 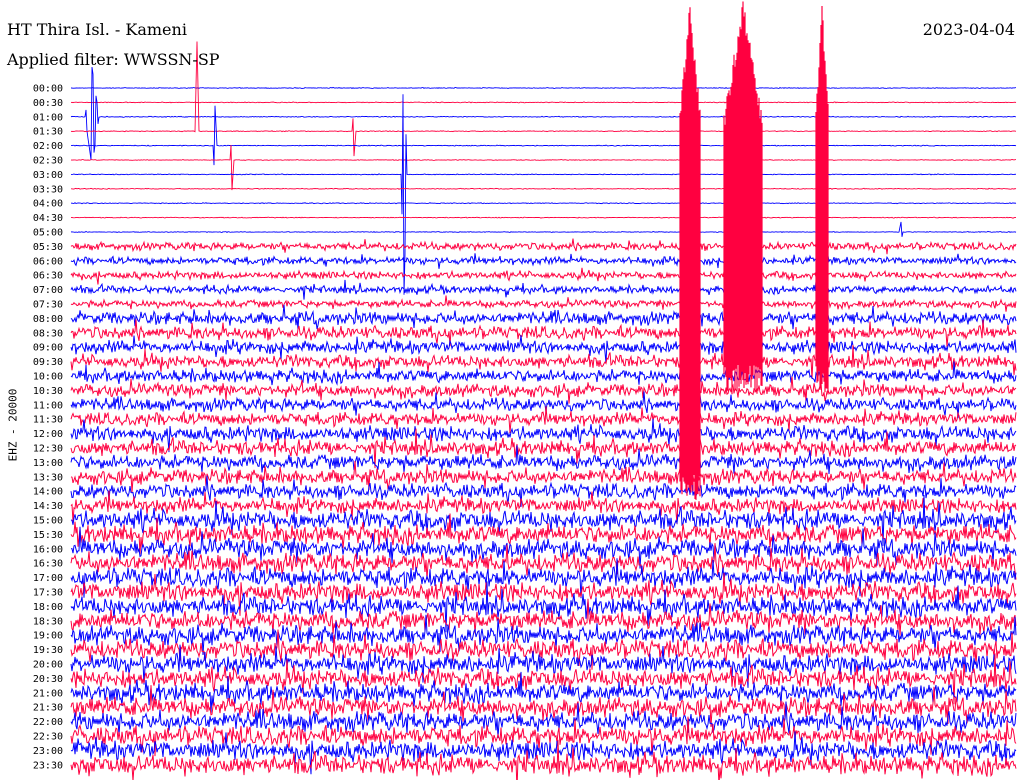 What do you see at coordinates (48, 708) in the screenshot?
I see `tick-label: 21:30` at bounding box center [48, 708].